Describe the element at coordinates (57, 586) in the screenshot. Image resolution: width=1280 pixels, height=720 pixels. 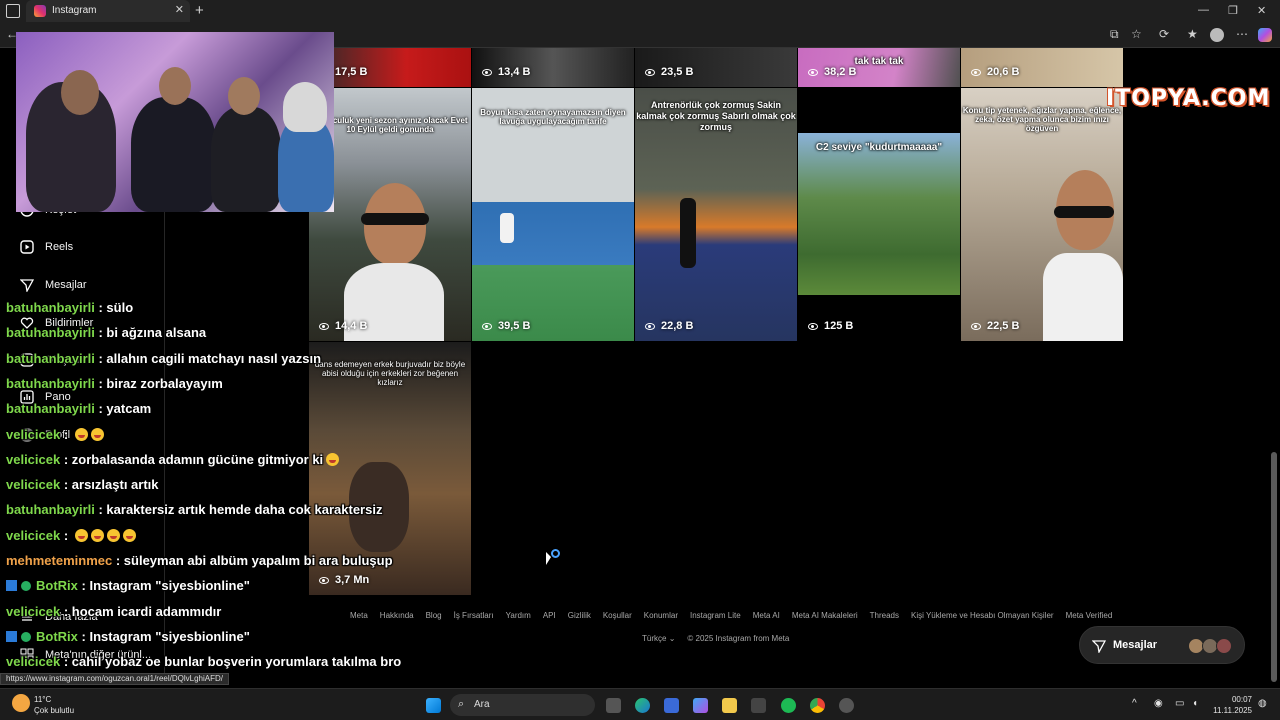
I see `chat-username: BotRix` at that location.